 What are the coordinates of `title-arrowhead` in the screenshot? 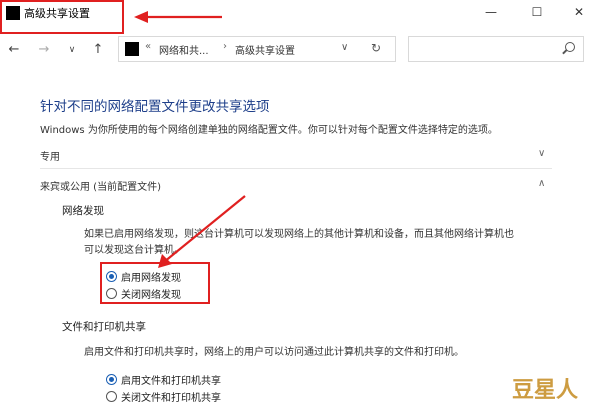 It's located at (141, 17).